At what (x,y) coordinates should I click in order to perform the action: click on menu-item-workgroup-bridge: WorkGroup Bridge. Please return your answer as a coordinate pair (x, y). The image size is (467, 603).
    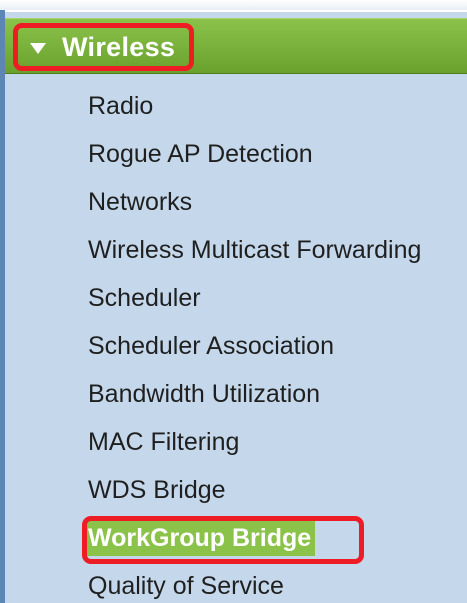
    Looking at the image, I should click on (252, 542).